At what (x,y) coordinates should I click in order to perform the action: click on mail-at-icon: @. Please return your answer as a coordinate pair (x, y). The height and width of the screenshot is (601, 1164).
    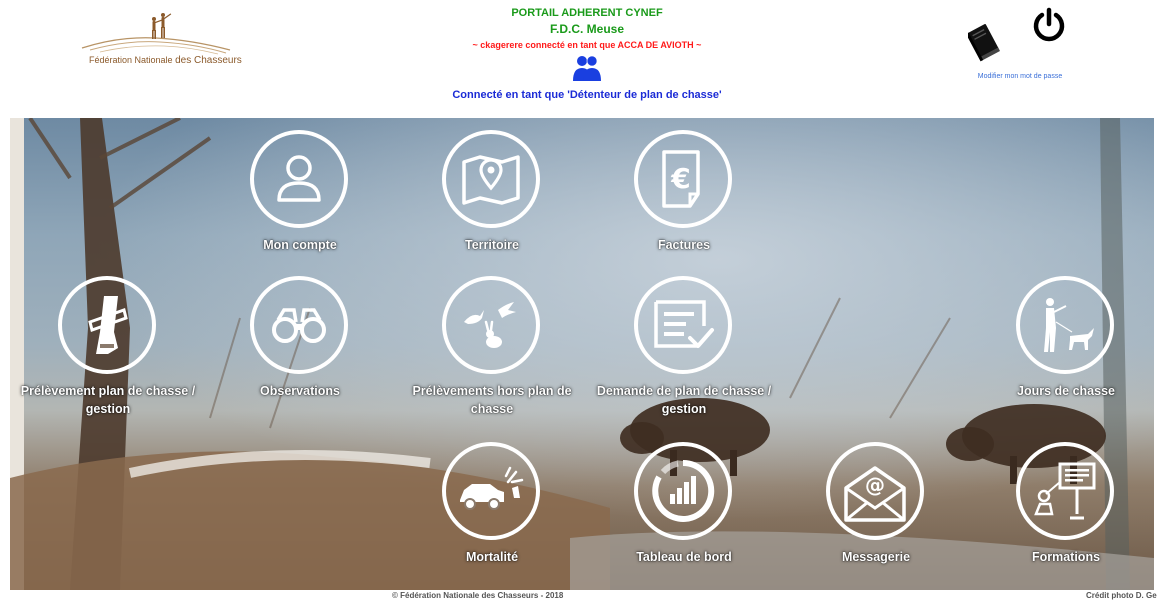
    Looking at the image, I should click on (875, 494).